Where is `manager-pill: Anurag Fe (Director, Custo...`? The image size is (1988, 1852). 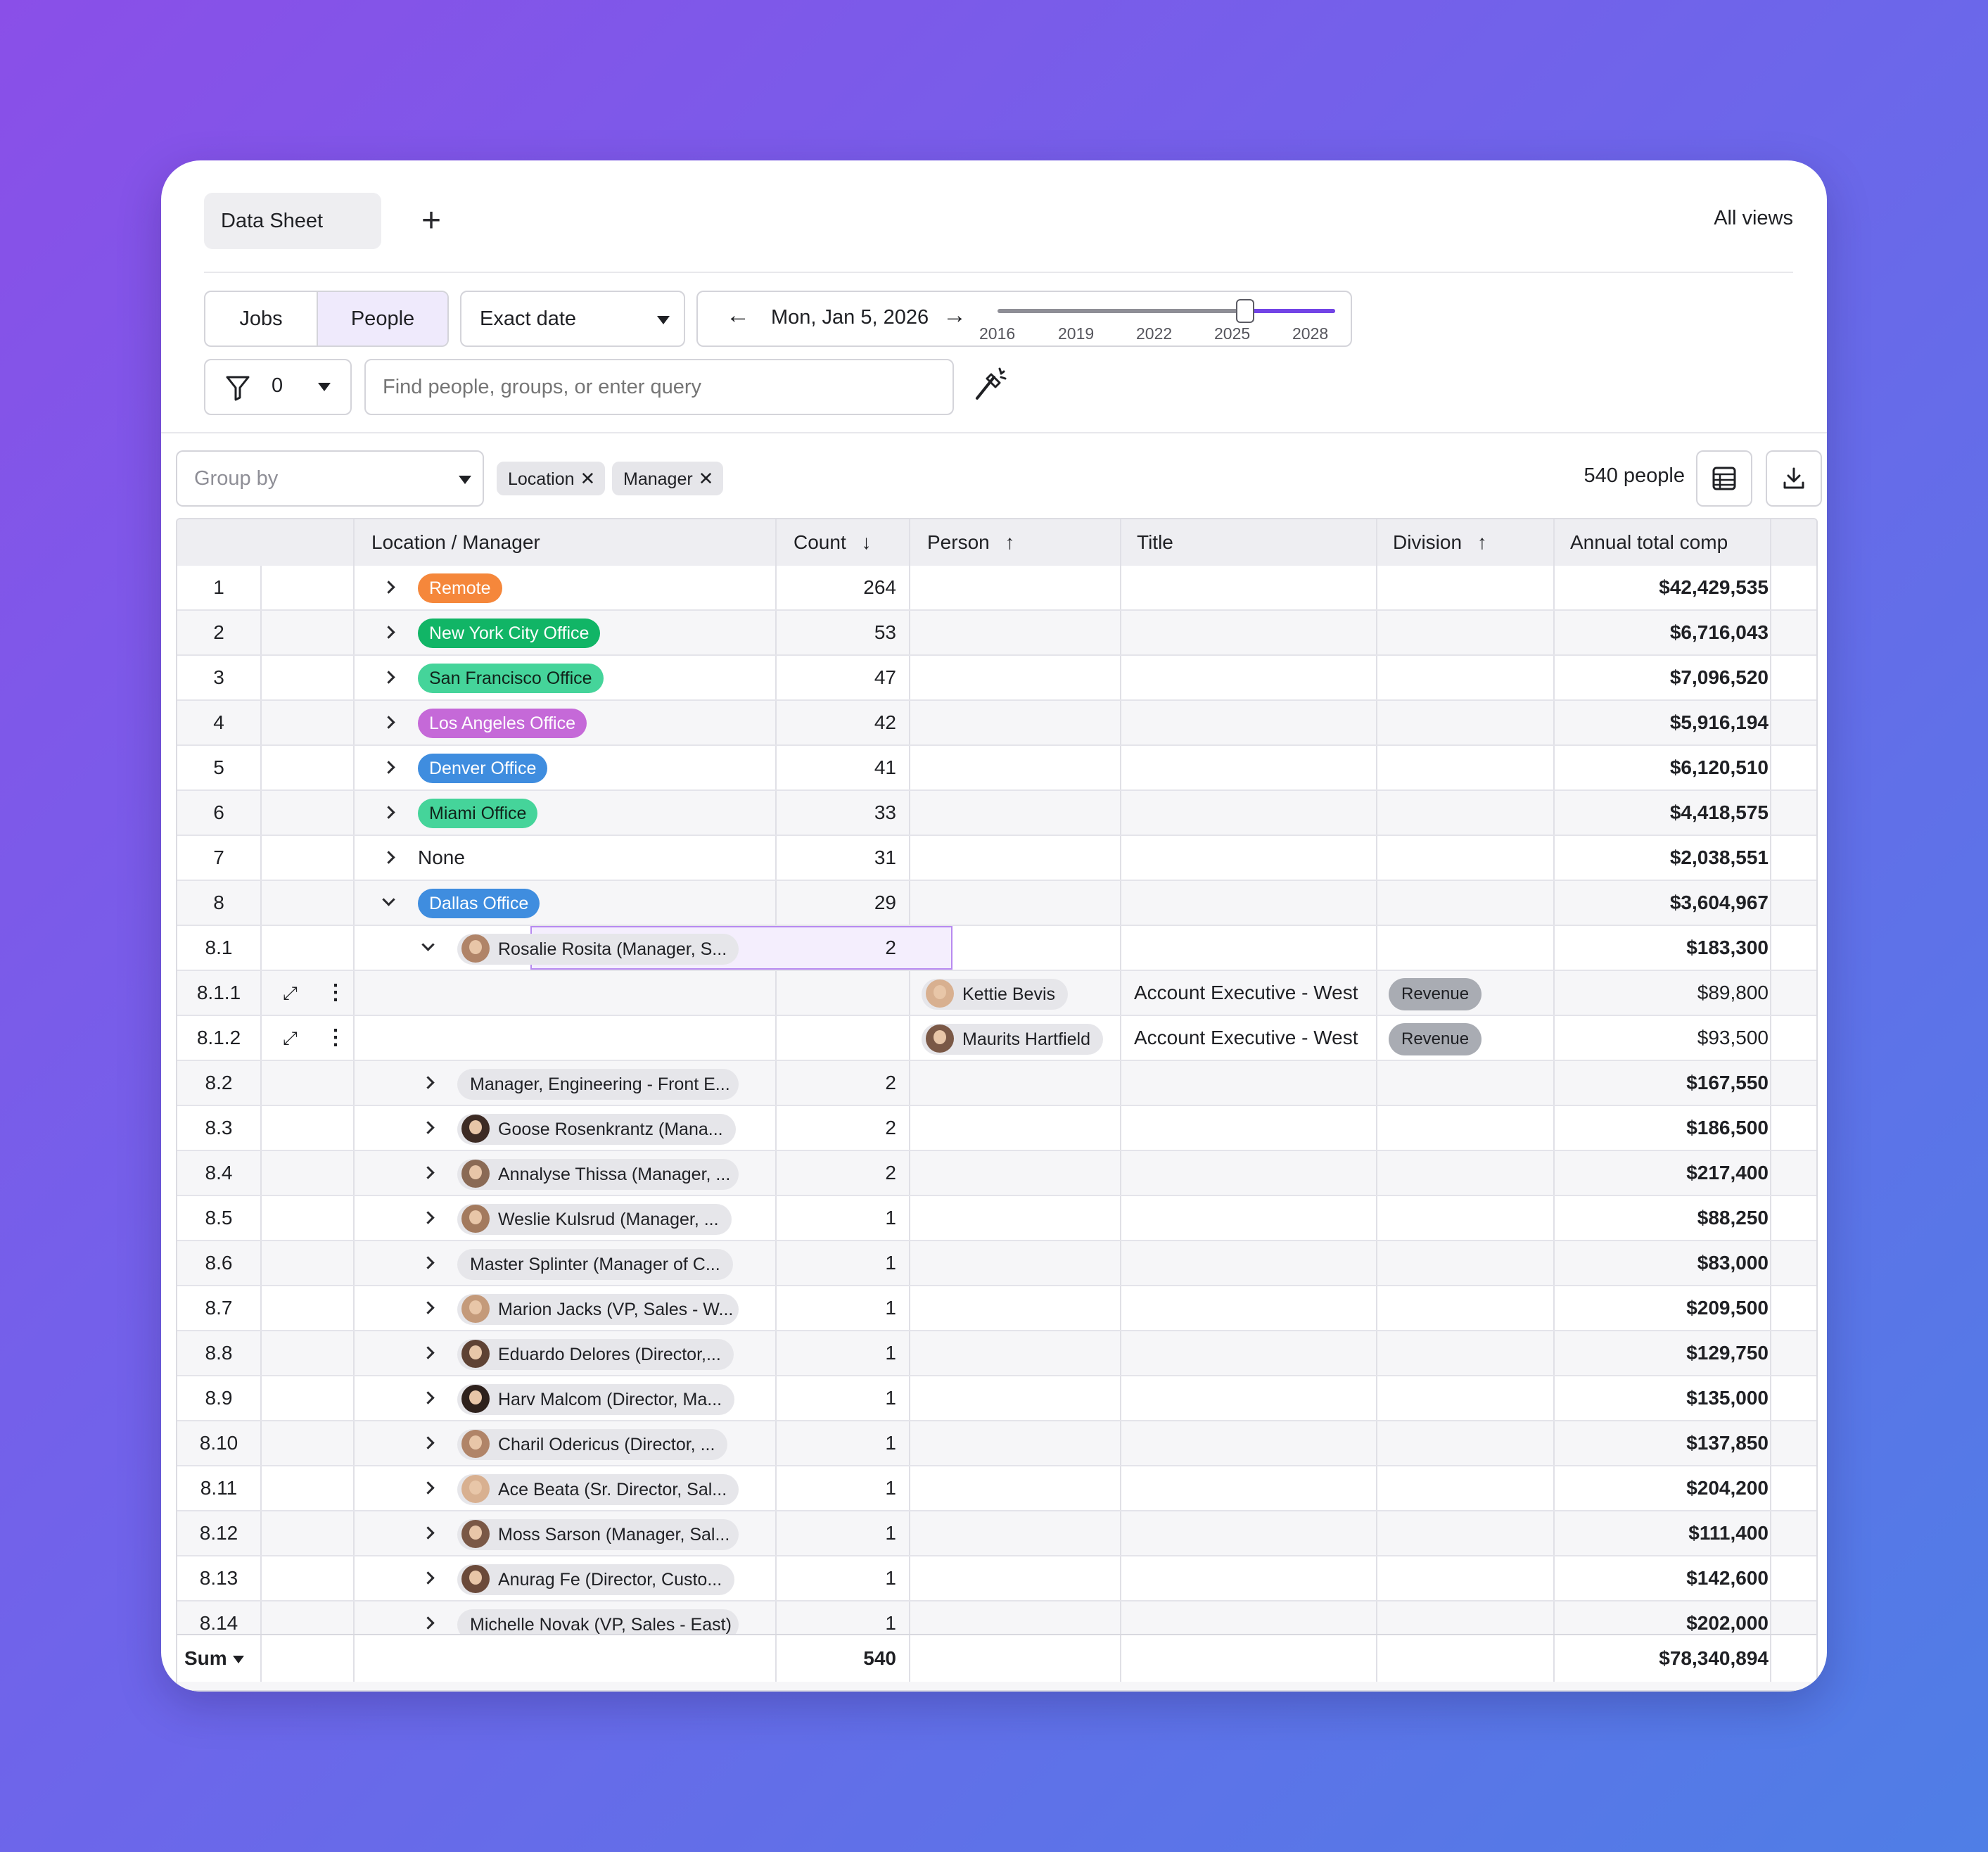 manager-pill: Anurag Fe (Director, Custo... is located at coordinates (596, 1579).